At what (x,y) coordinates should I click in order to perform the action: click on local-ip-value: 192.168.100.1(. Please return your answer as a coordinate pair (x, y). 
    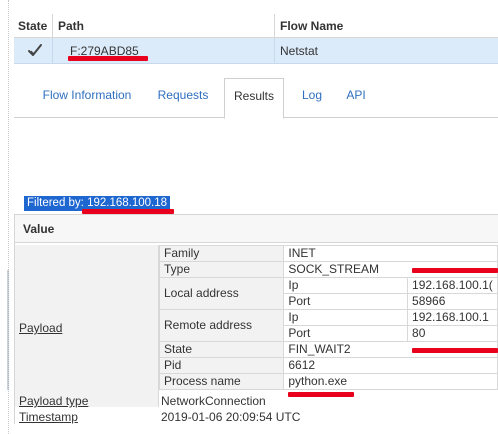
    Looking at the image, I should click on (452, 285).